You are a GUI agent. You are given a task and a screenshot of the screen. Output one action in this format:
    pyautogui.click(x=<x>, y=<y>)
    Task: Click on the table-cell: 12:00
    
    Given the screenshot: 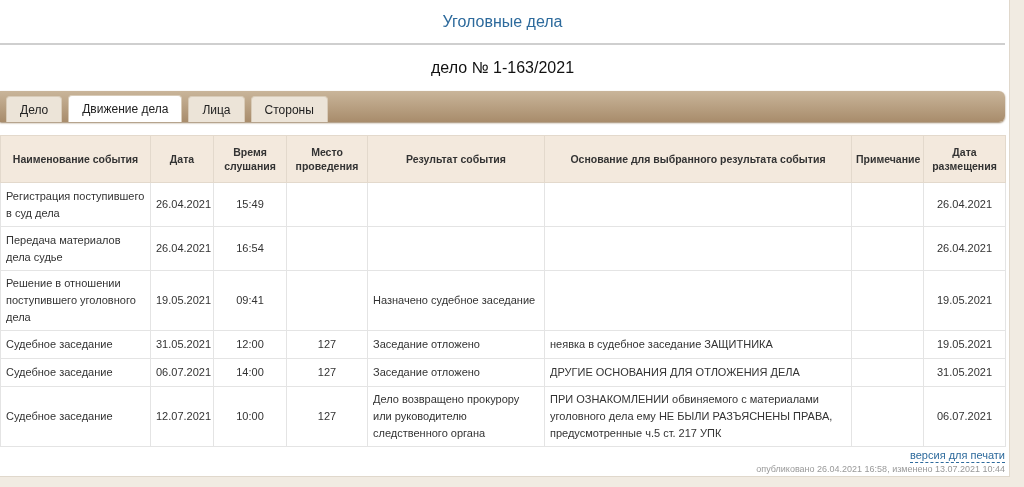 What is the action you would take?
    pyautogui.click(x=250, y=344)
    